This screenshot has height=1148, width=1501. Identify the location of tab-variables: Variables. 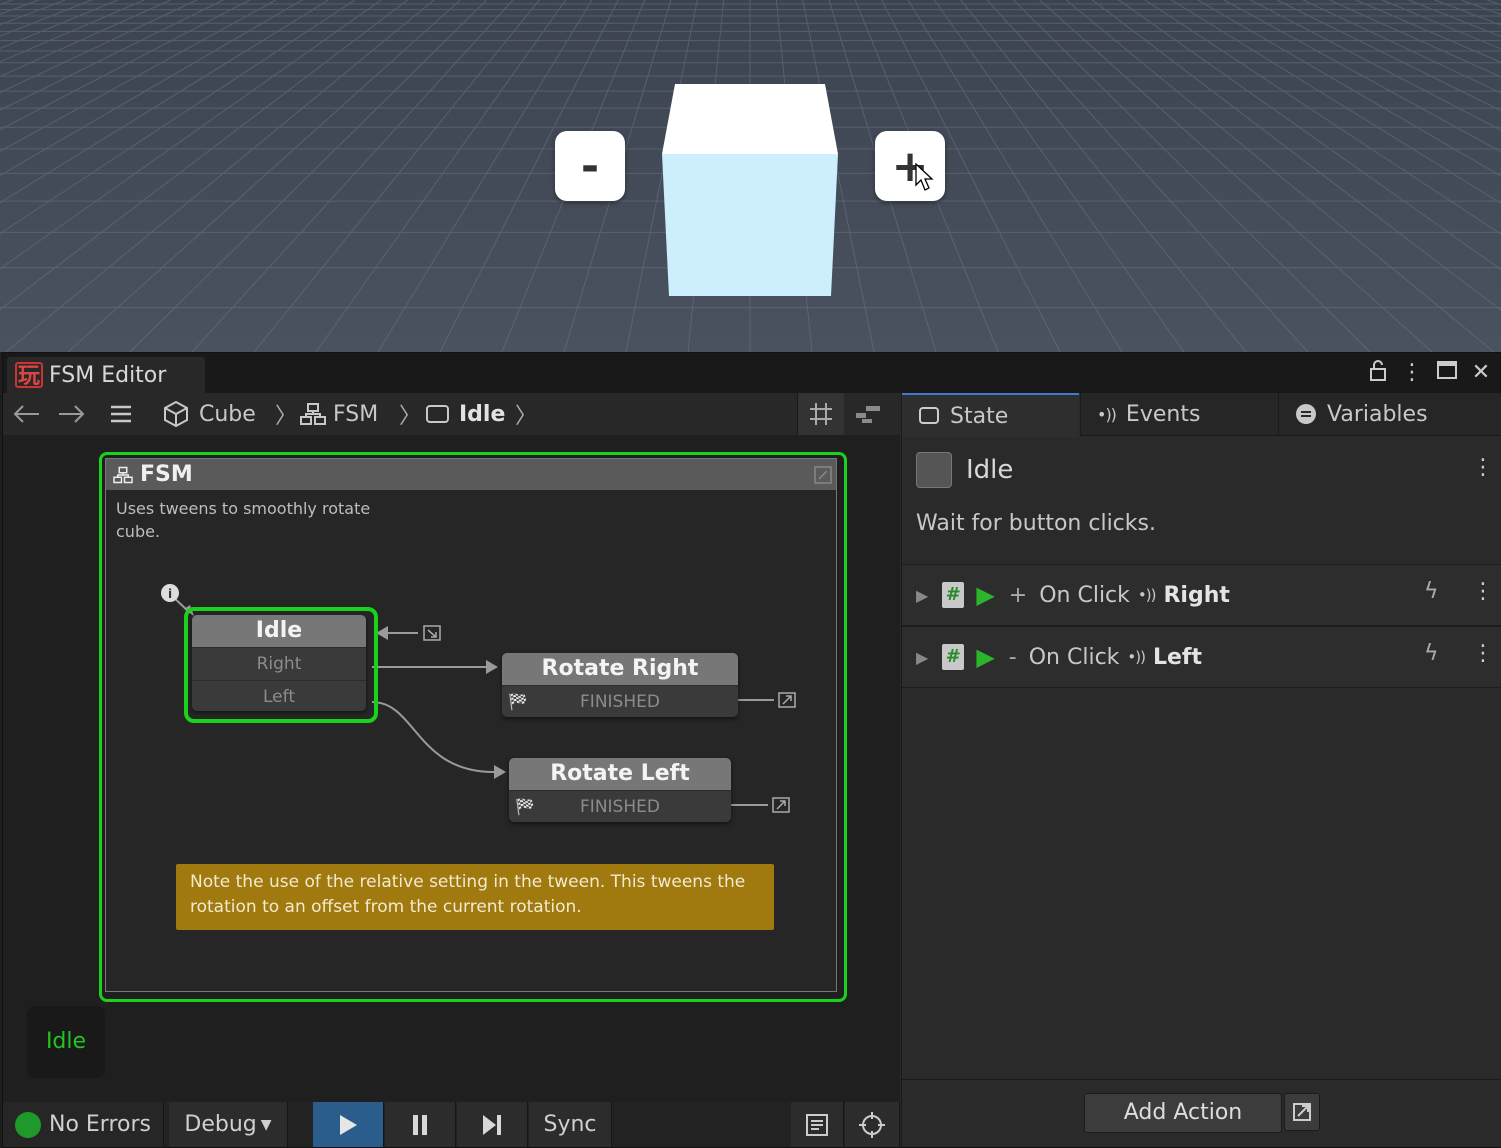
(1389, 414).